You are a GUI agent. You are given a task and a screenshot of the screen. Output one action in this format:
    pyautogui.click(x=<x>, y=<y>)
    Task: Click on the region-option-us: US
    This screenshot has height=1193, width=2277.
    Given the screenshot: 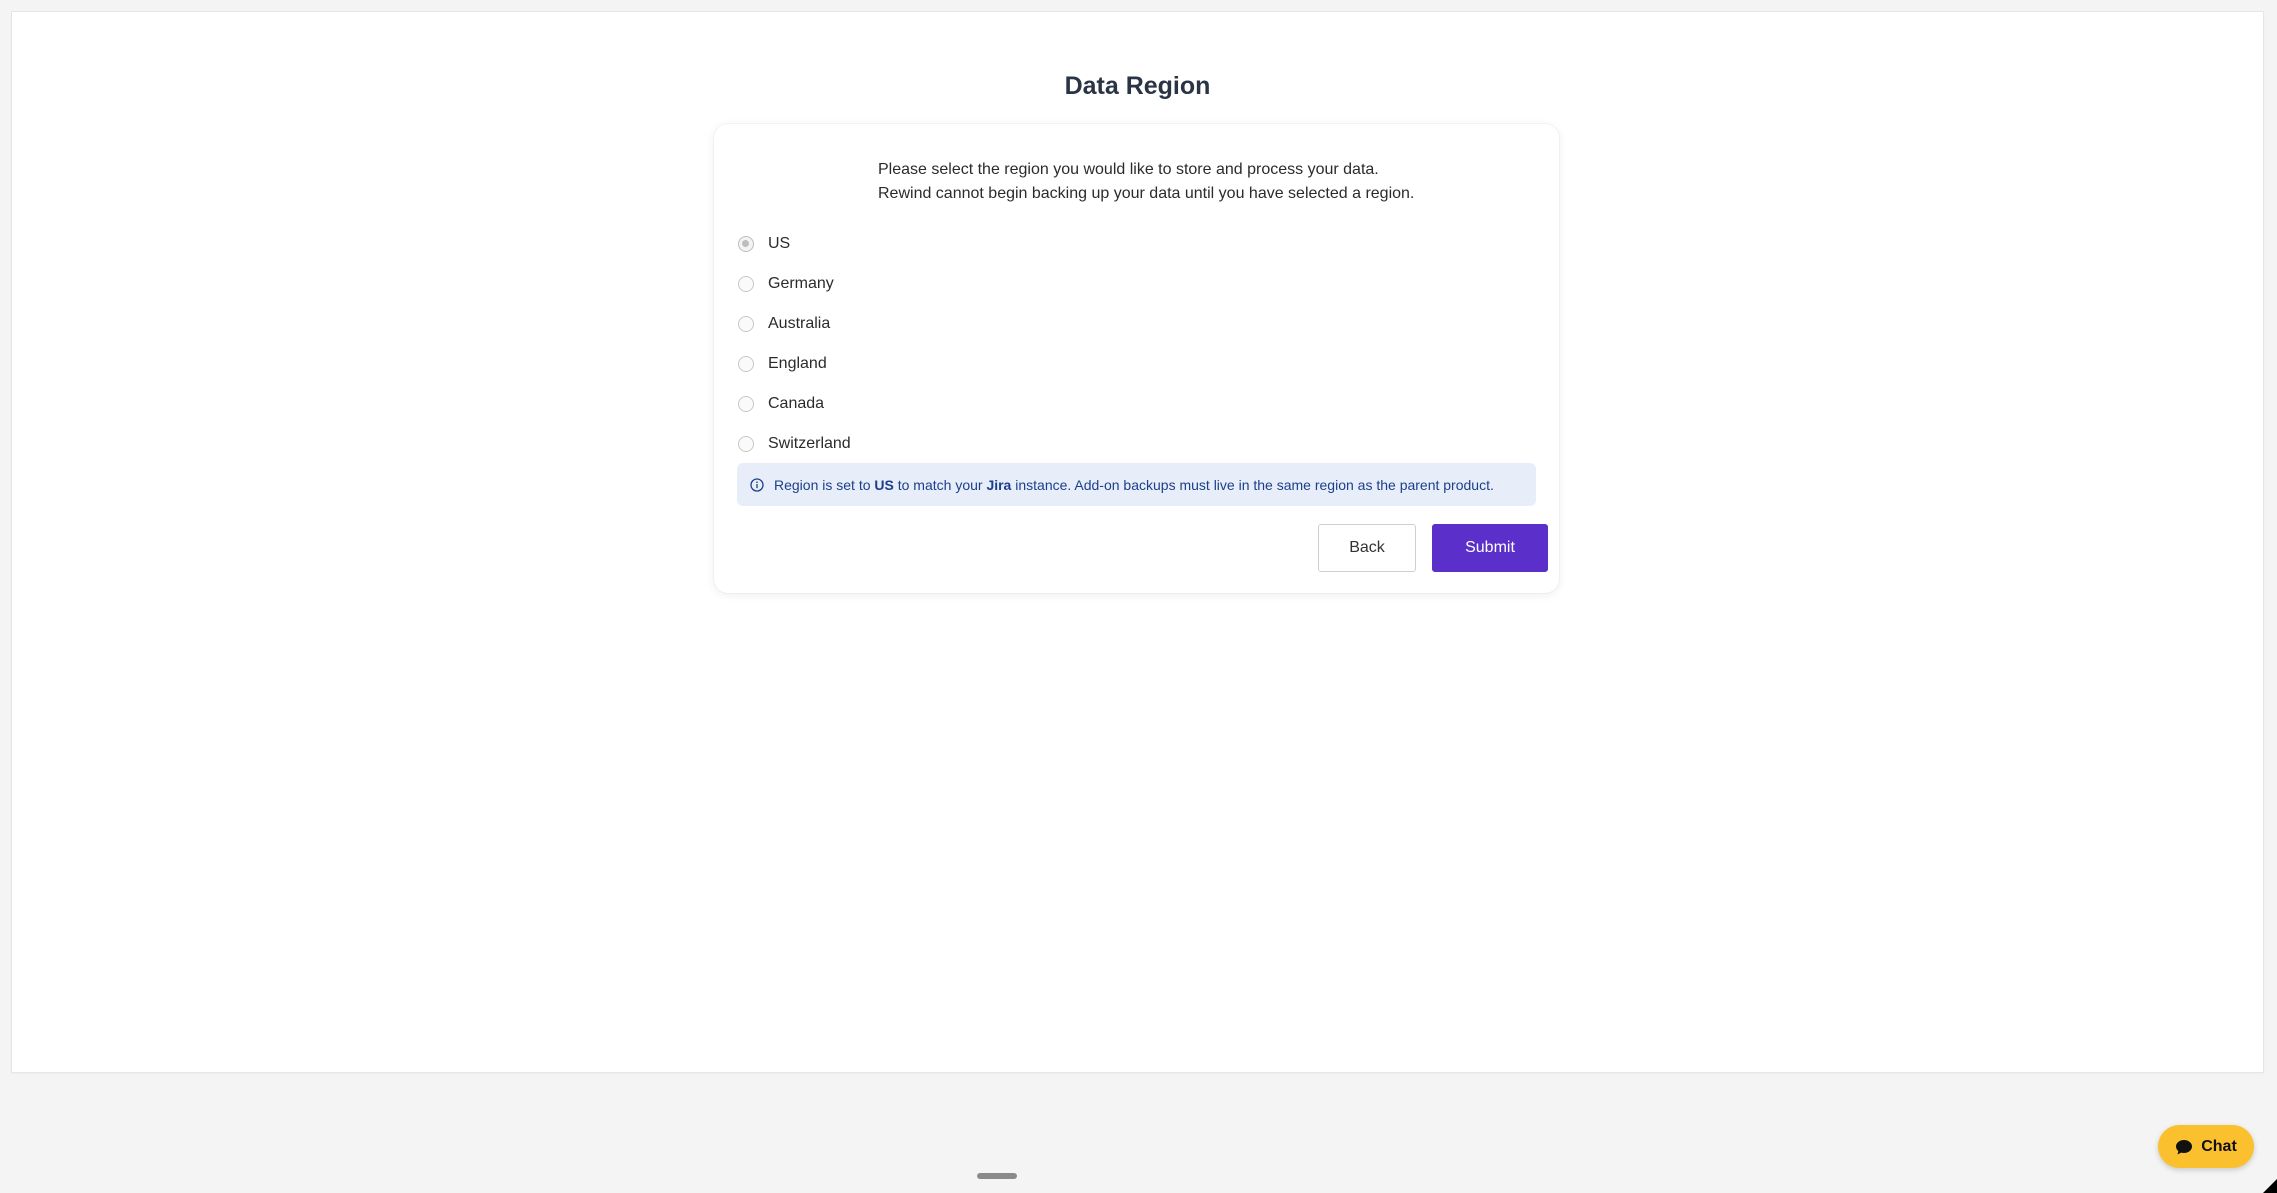 What is the action you would take?
    pyautogui.click(x=794, y=244)
    